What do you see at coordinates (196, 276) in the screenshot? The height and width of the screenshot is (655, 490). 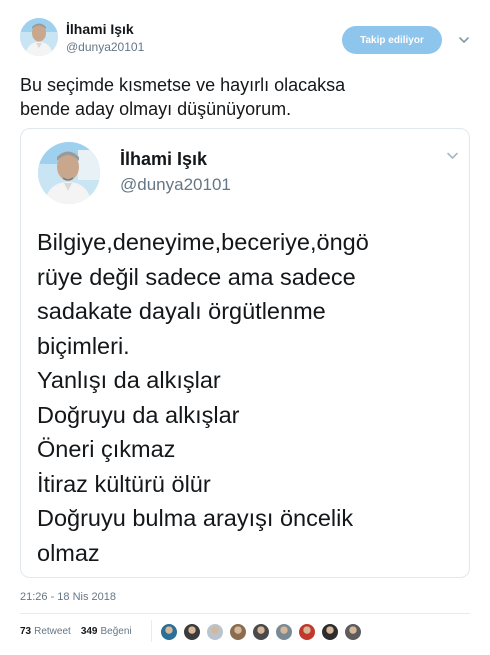 I see `quoted-text-line: rüye değil sadece ama sadece` at bounding box center [196, 276].